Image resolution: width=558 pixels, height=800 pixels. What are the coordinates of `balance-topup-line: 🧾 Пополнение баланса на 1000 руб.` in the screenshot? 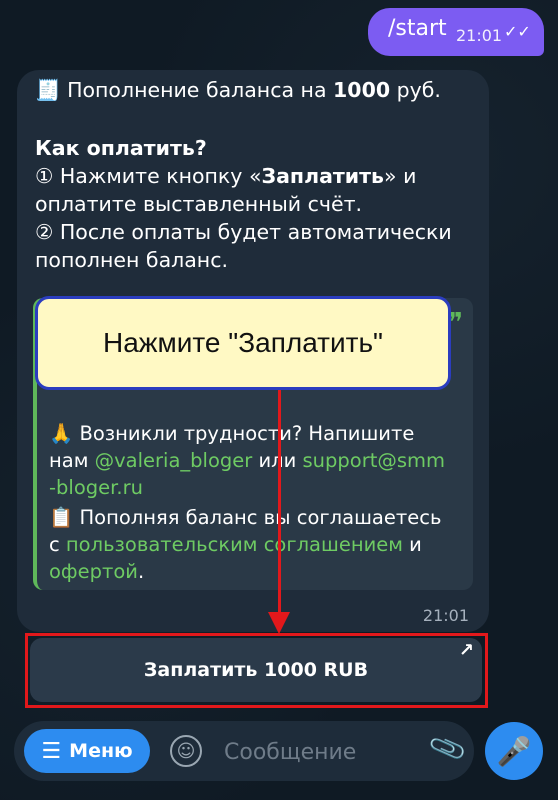 It's located at (238, 90).